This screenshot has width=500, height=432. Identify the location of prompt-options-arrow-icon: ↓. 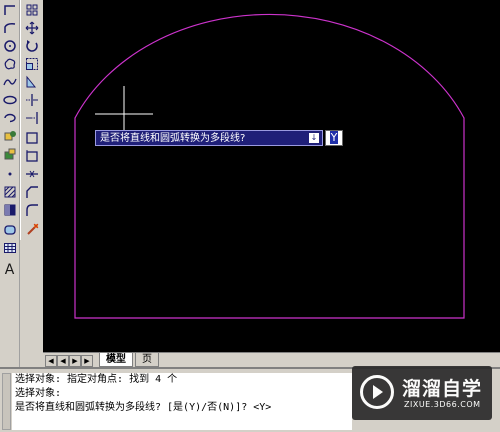
(314, 138).